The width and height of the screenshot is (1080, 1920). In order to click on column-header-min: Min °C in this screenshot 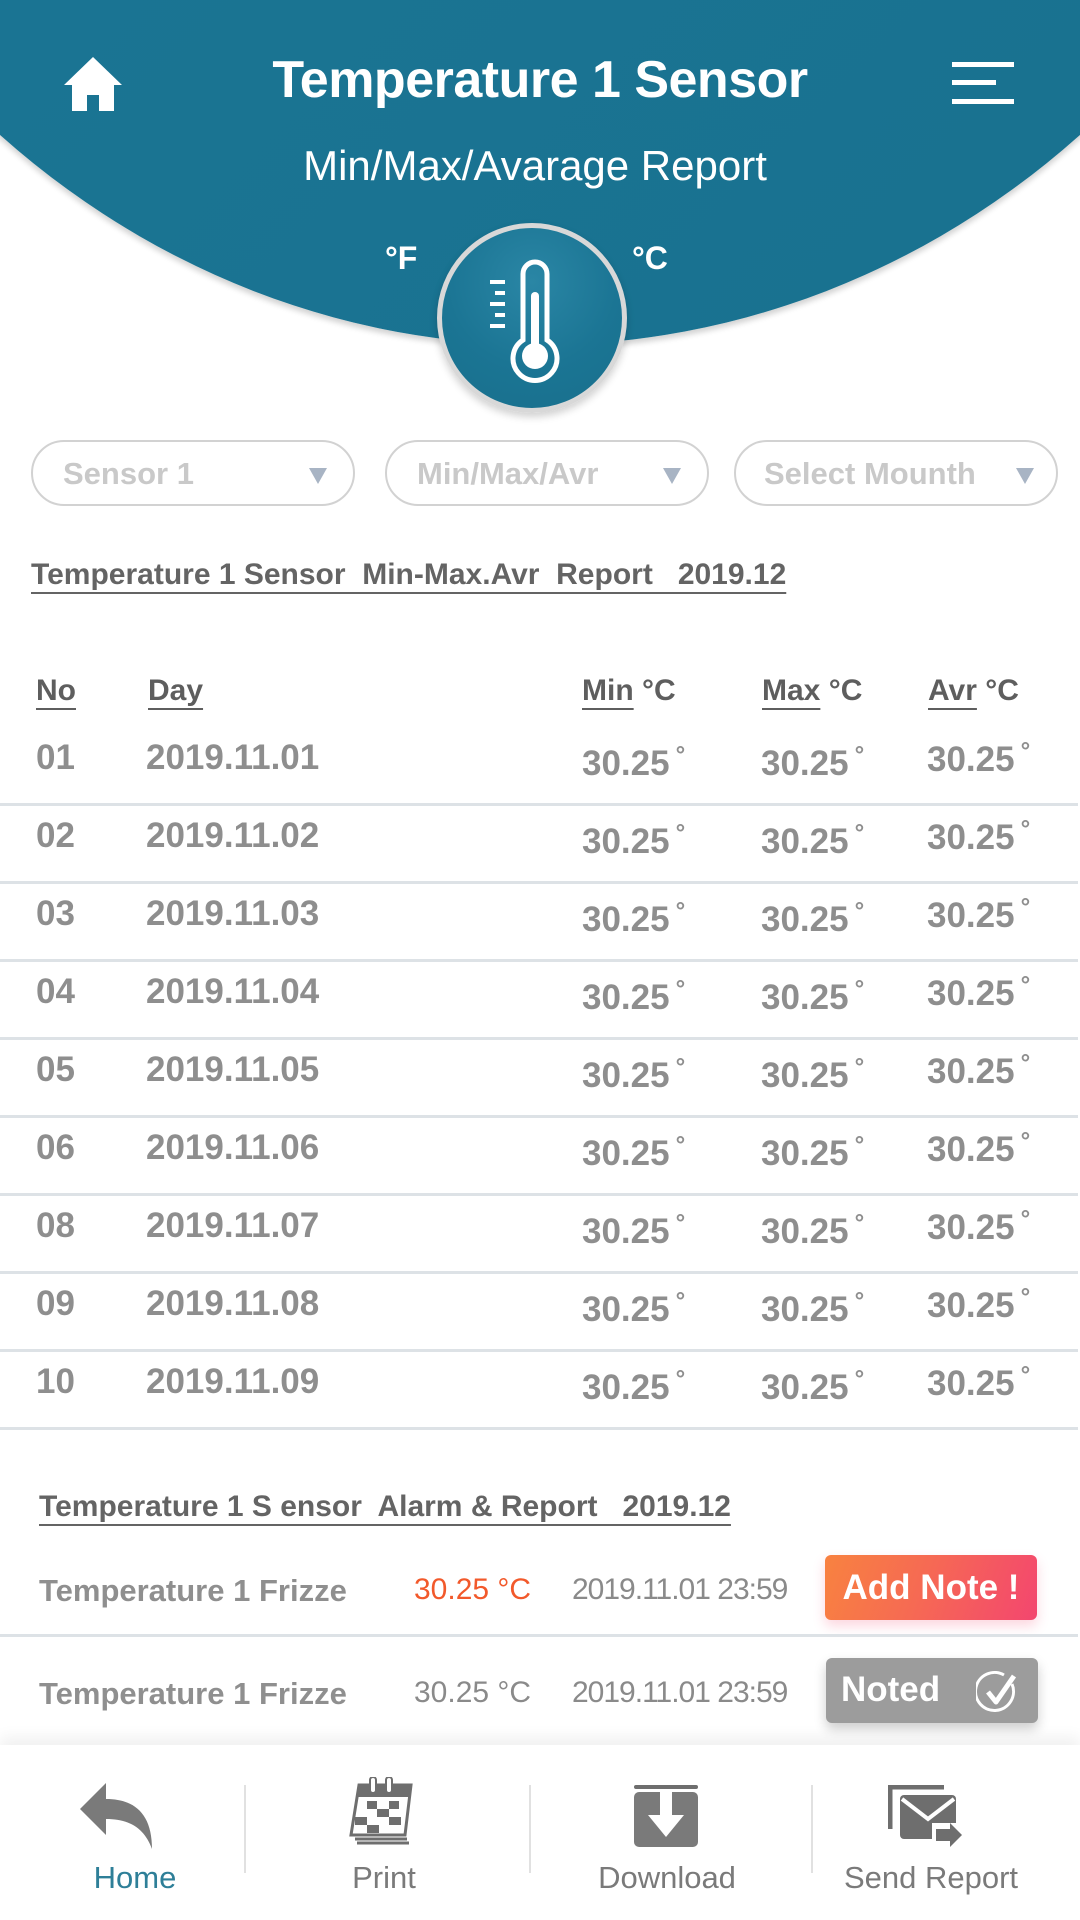, I will do `click(629, 691)`.